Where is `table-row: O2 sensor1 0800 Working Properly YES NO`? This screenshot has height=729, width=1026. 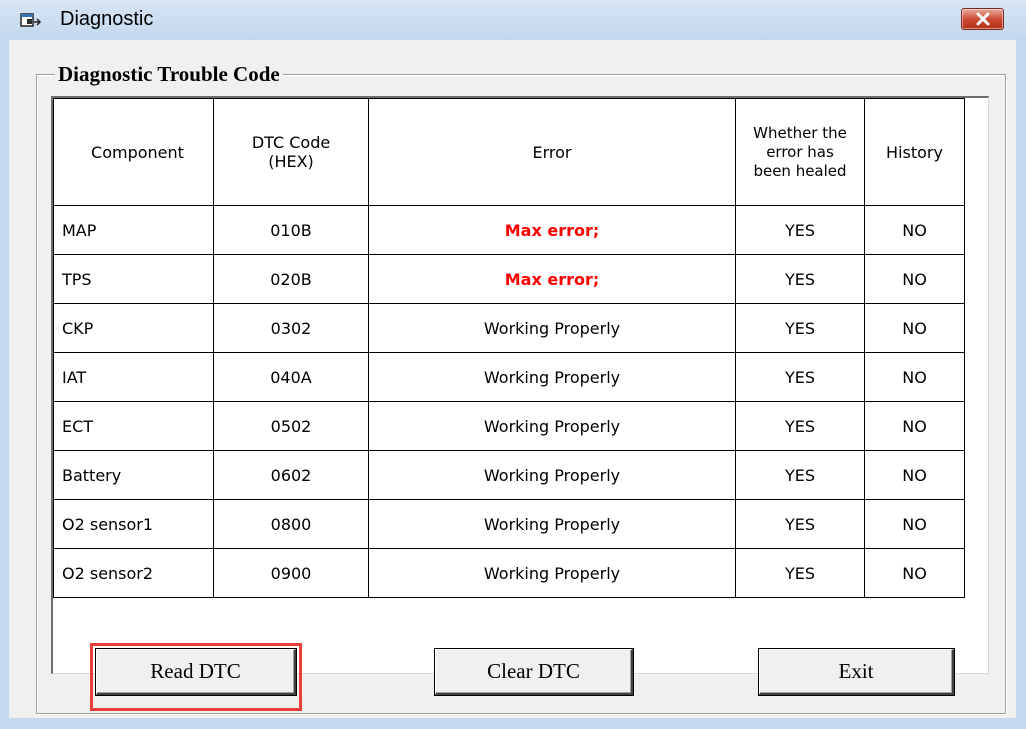
table-row: O2 sensor1 0800 Working Properly YES NO is located at coordinates (509, 524).